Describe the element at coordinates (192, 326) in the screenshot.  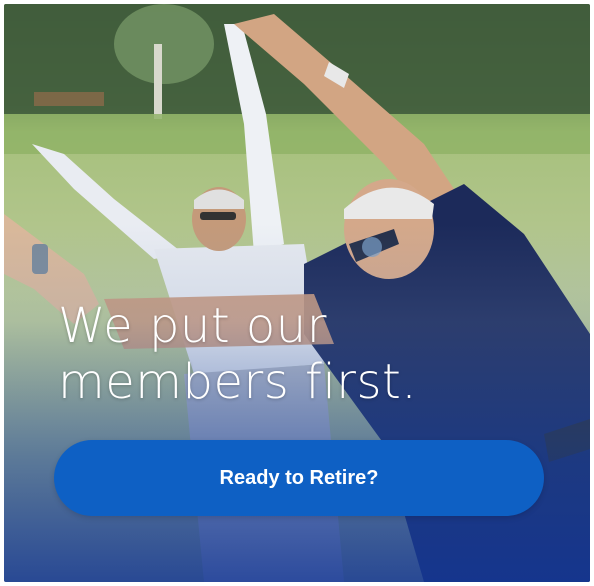
I see `headline-line-1: We put our` at that location.